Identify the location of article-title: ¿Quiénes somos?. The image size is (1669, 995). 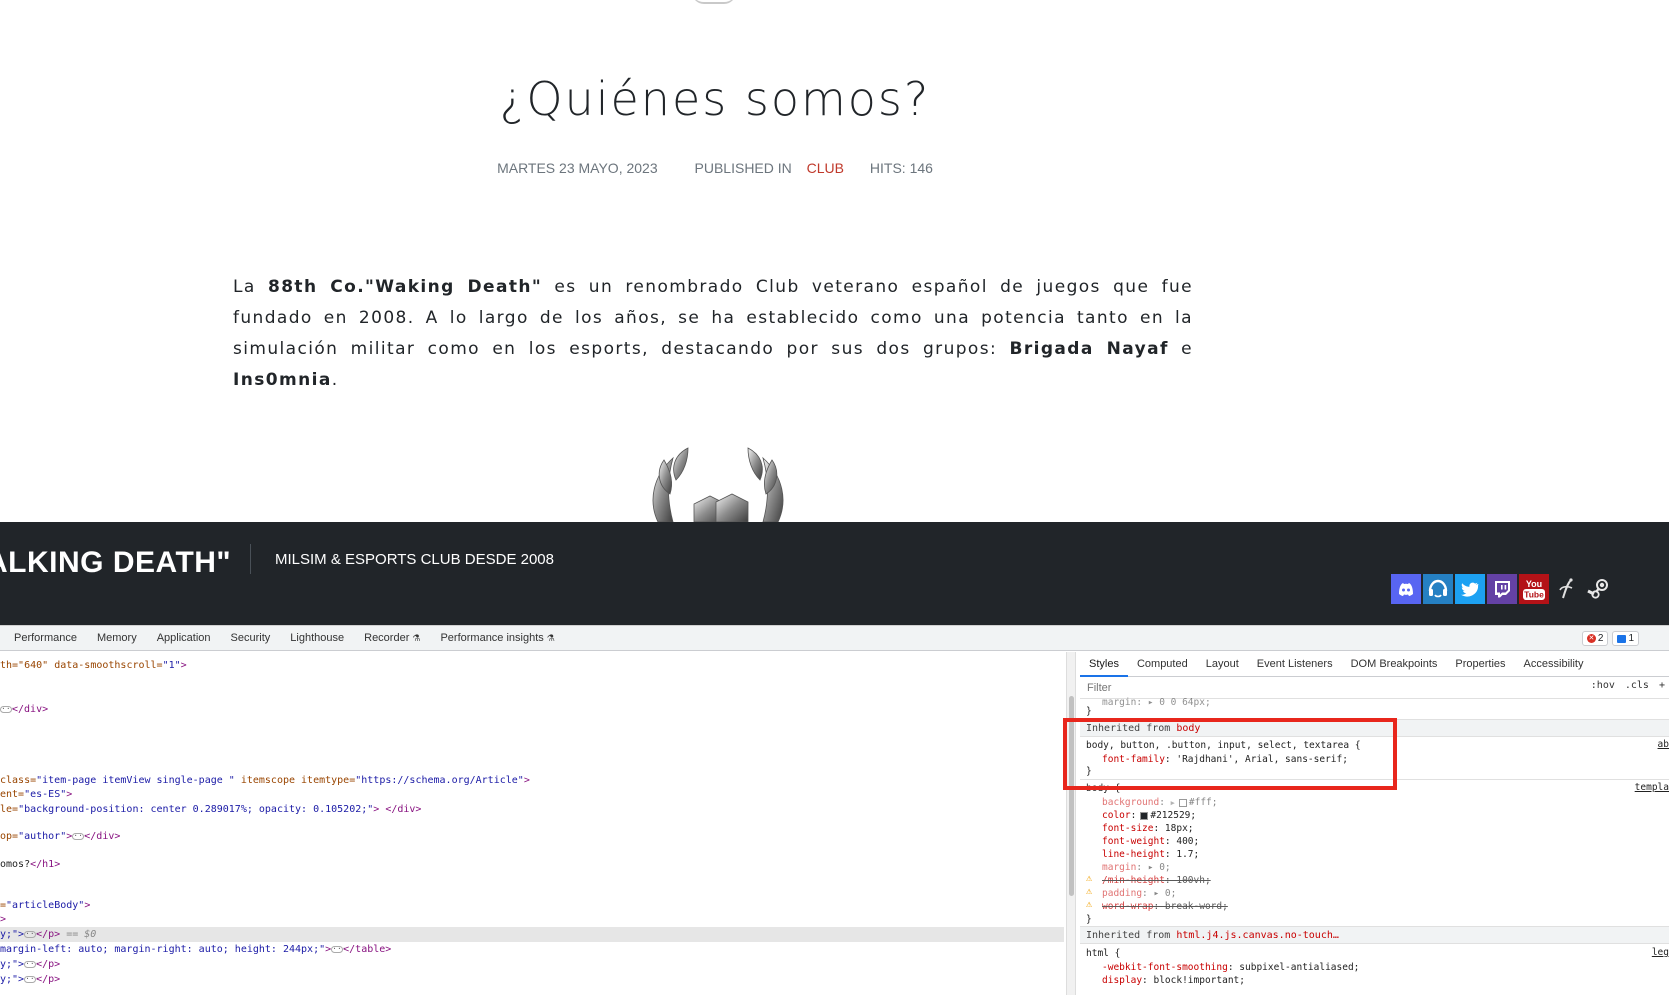
(715, 99).